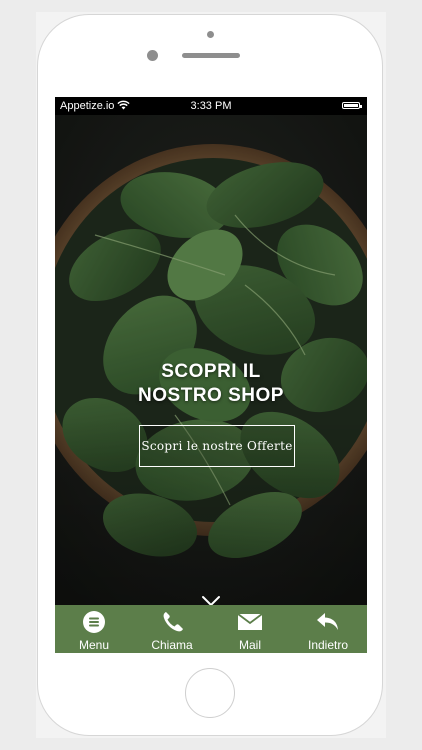 The height and width of the screenshot is (750, 422). I want to click on home-button, so click(210, 693).